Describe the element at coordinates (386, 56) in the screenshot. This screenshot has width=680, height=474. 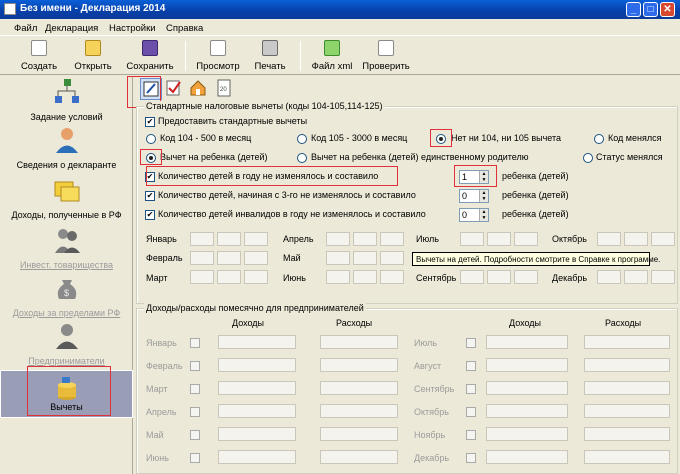
I see `check-button: Проверить` at that location.